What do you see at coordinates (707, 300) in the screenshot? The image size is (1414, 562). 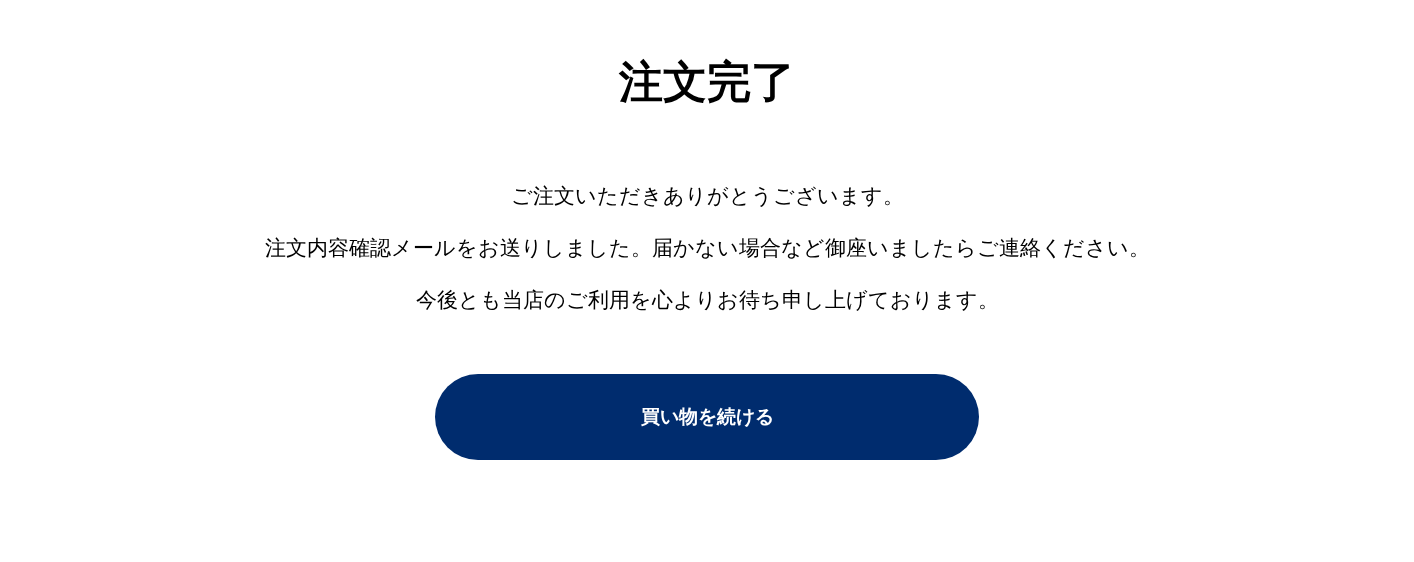 I see `message-text: 今後とも当店のご利用を心よりお待ち申し上げております。` at bounding box center [707, 300].